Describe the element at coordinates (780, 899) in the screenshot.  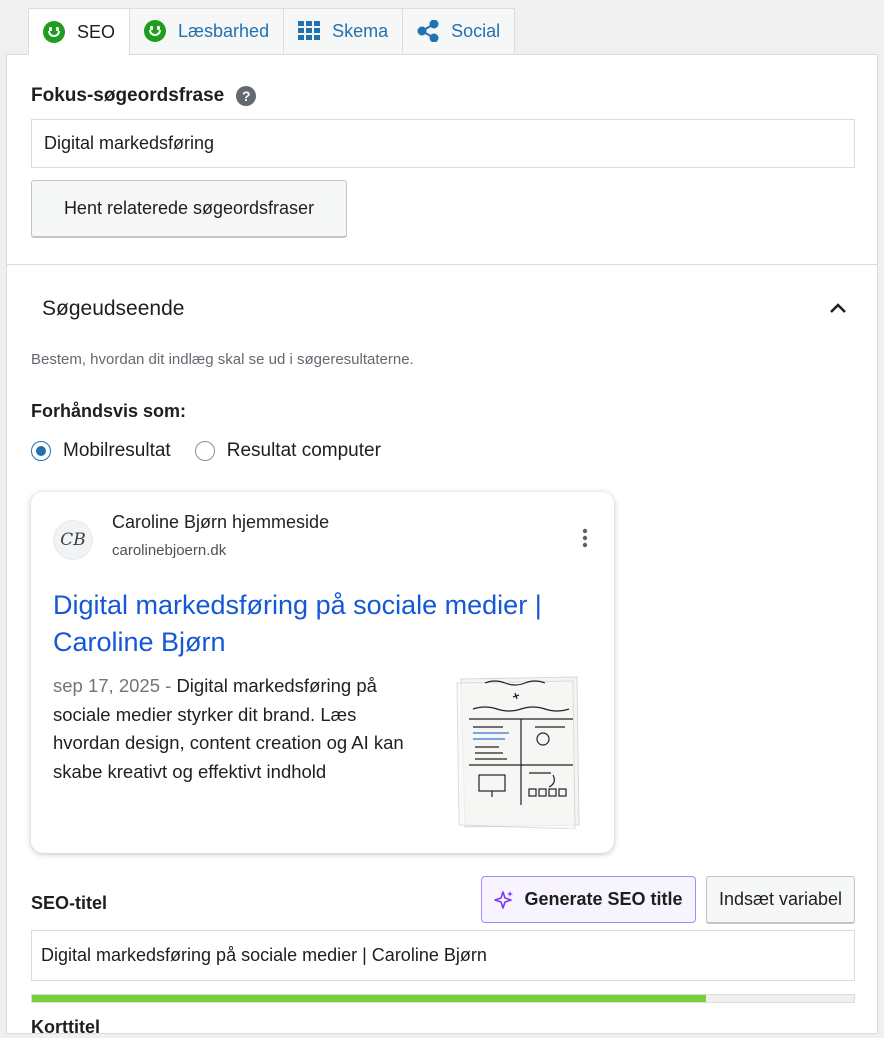
I see `insert-variable-button: Indsæt variabel` at that location.